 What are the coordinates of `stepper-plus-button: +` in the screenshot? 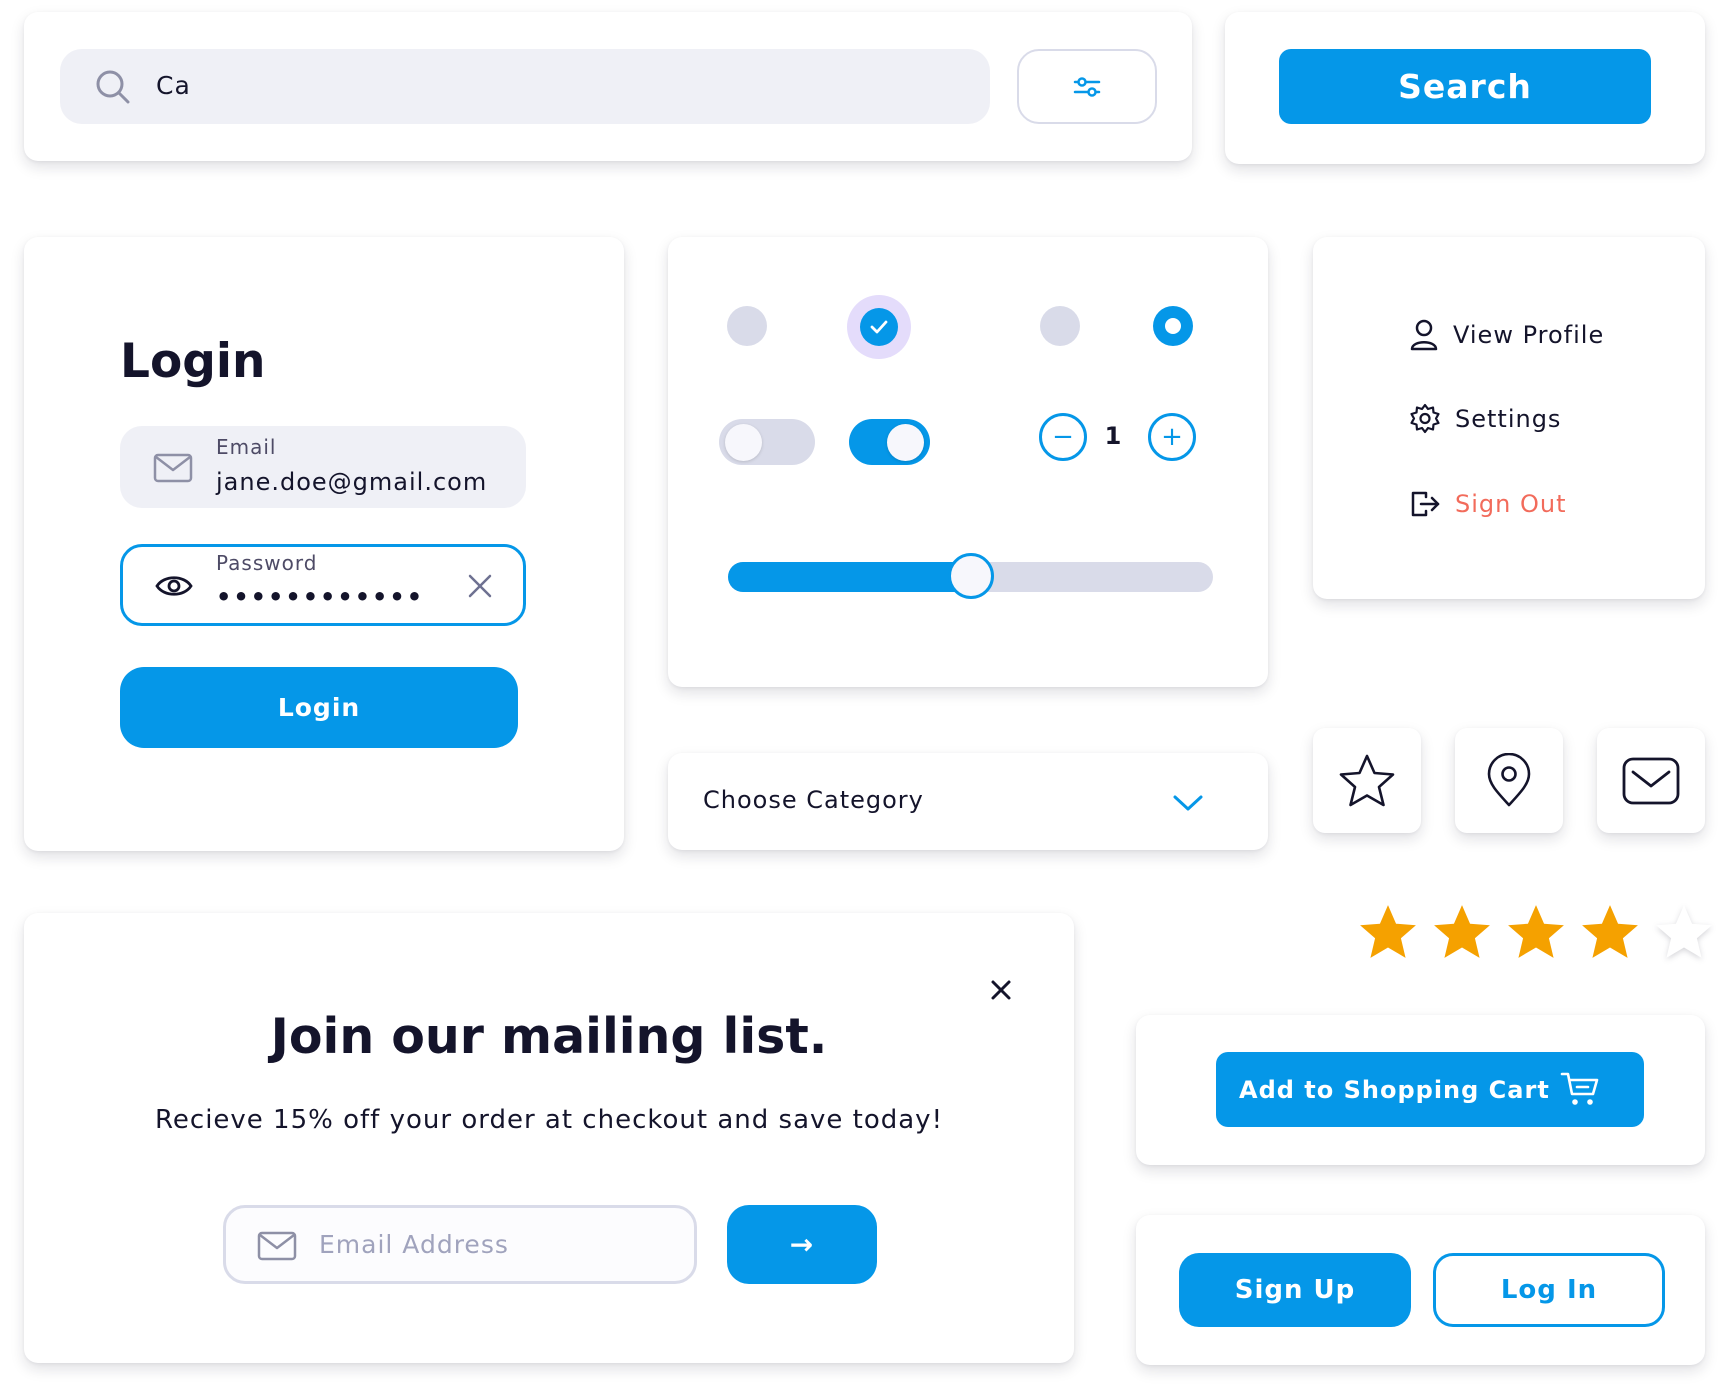 It's located at (1172, 437).